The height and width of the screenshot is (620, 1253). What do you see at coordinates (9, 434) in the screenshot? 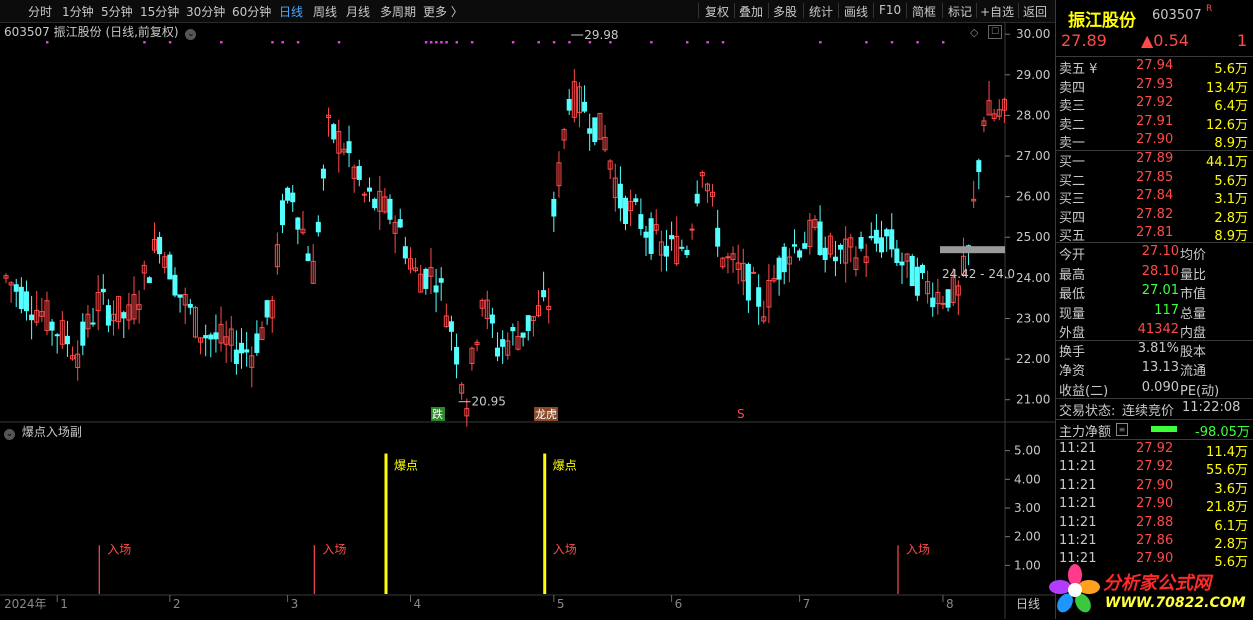
I see `indicator-chevron-icon: ⌄` at bounding box center [9, 434].